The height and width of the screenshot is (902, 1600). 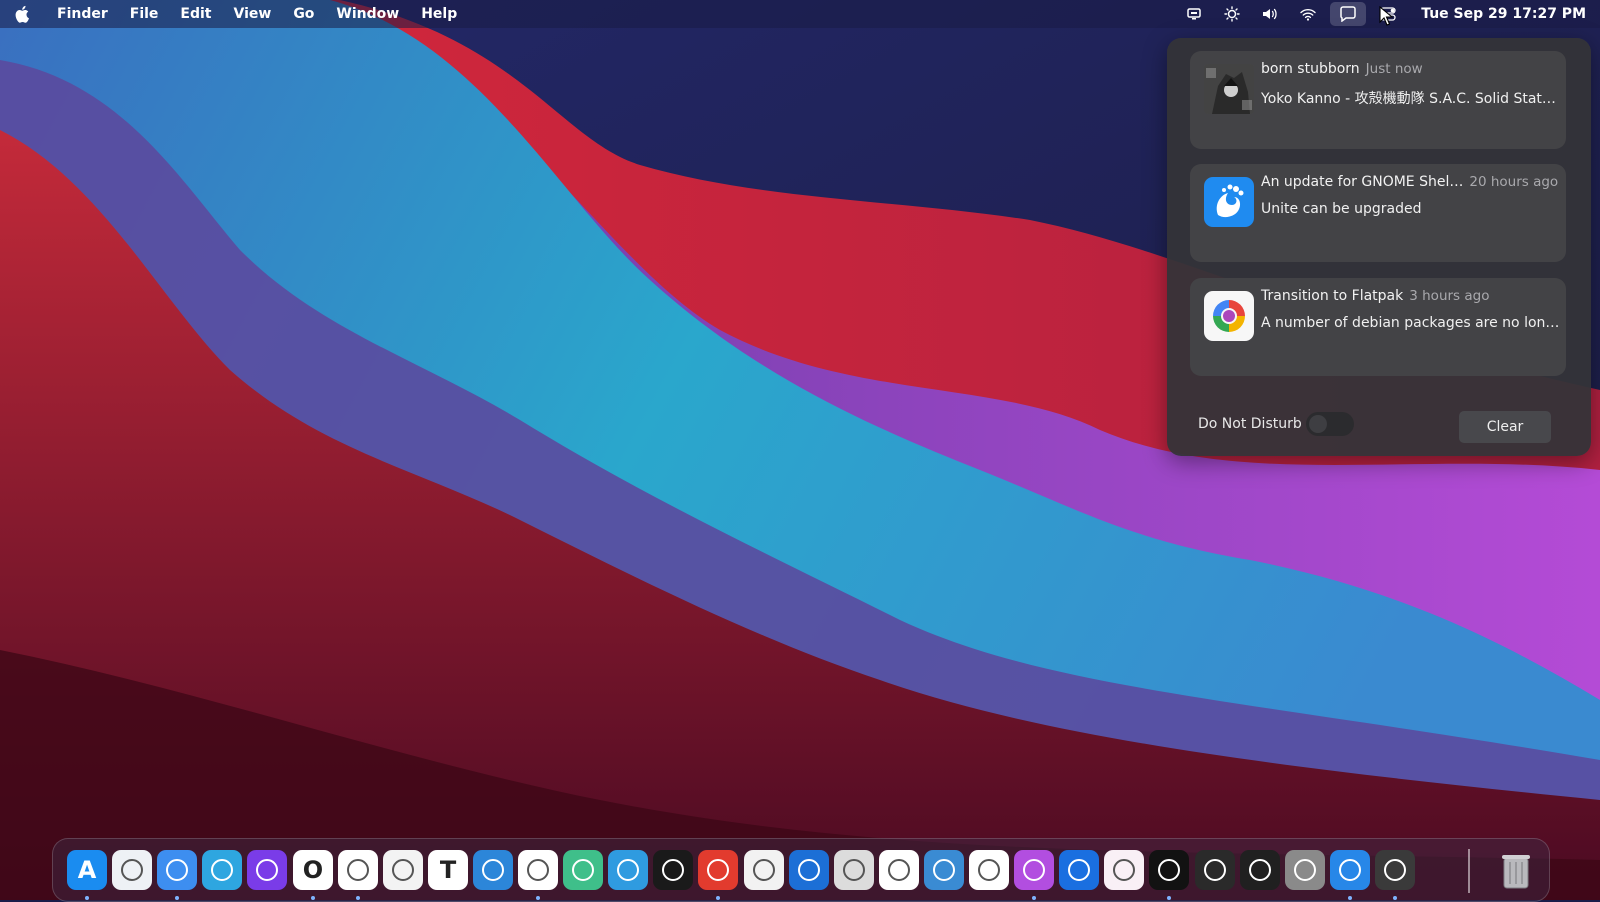 I want to click on menu-edit: Edit, so click(x=195, y=14).